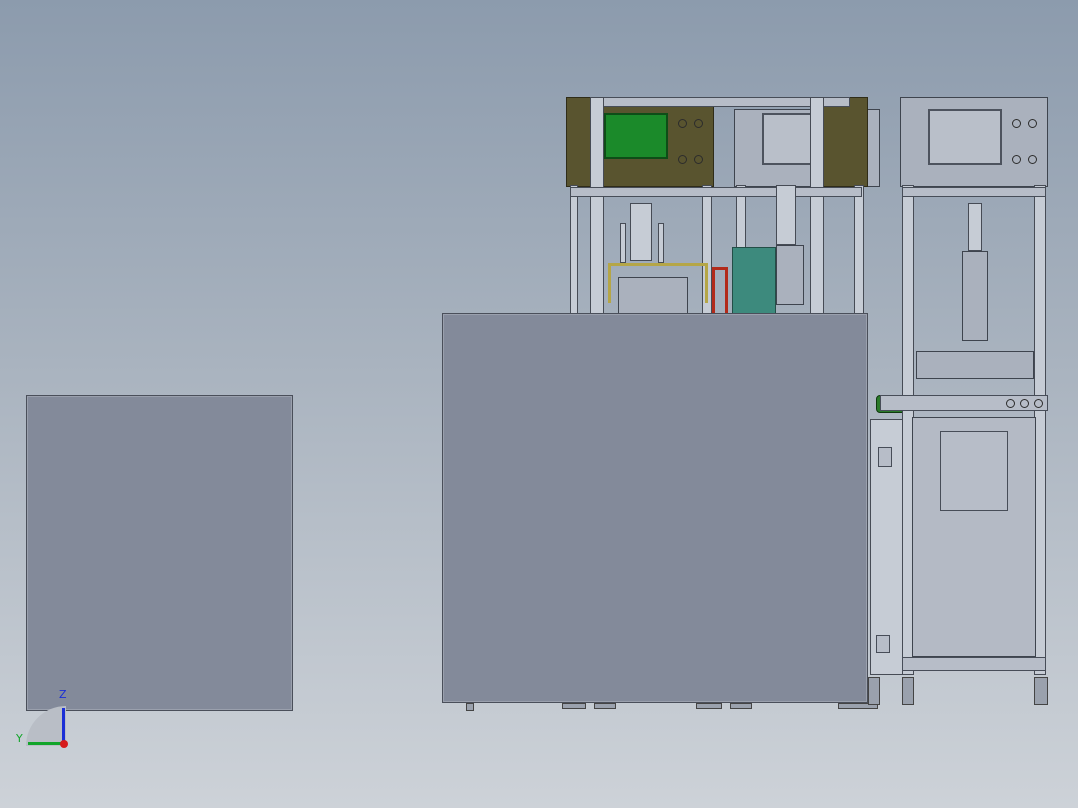 The height and width of the screenshot is (808, 1078). What do you see at coordinates (63, 726) in the screenshot?
I see `z-axis-arrow` at bounding box center [63, 726].